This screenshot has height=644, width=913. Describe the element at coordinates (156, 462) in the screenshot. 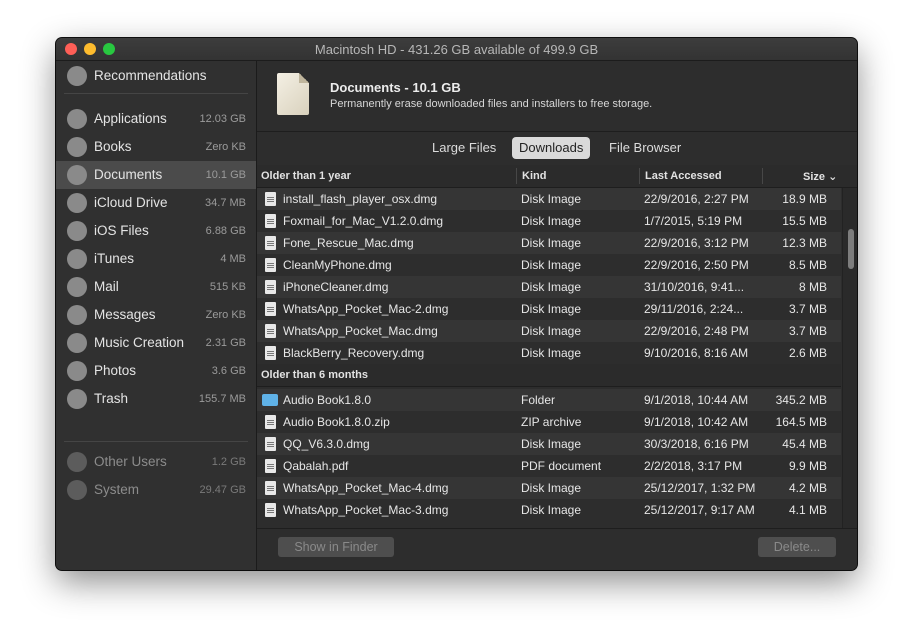

I see `sidebar-item-other-users: Other Users 1.2 GB` at that location.